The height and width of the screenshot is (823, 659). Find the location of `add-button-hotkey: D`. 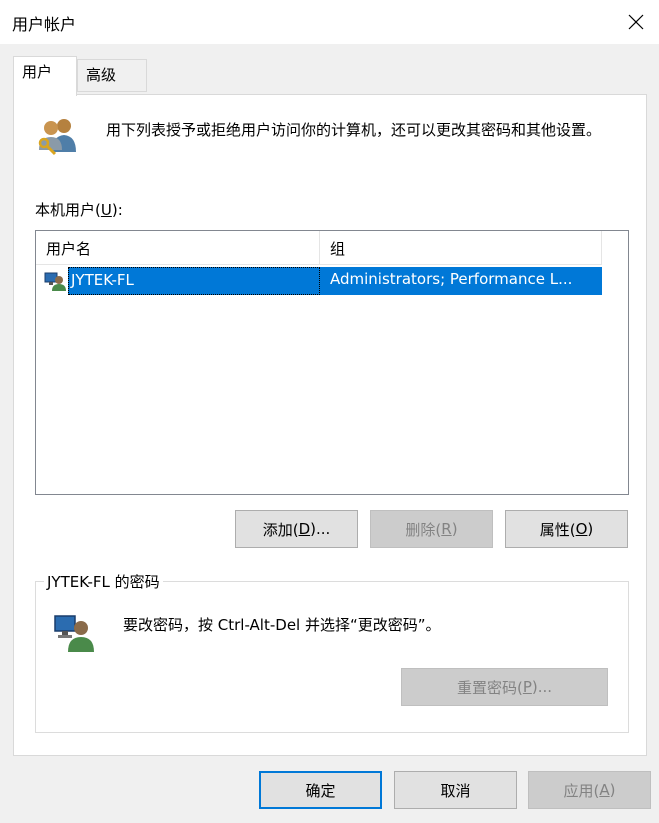

add-button-hotkey: D is located at coordinates (304, 529).